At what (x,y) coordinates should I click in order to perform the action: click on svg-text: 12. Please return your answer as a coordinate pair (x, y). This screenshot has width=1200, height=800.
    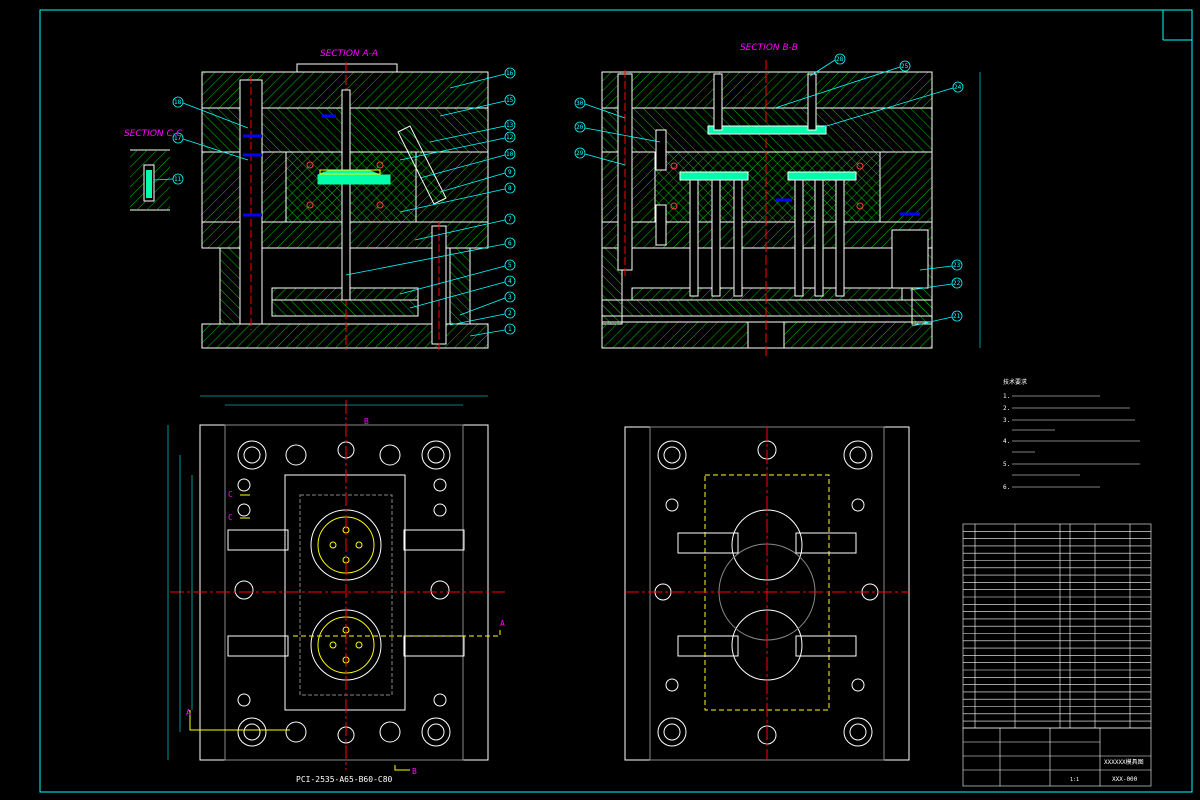
    Looking at the image, I should click on (510, 137).